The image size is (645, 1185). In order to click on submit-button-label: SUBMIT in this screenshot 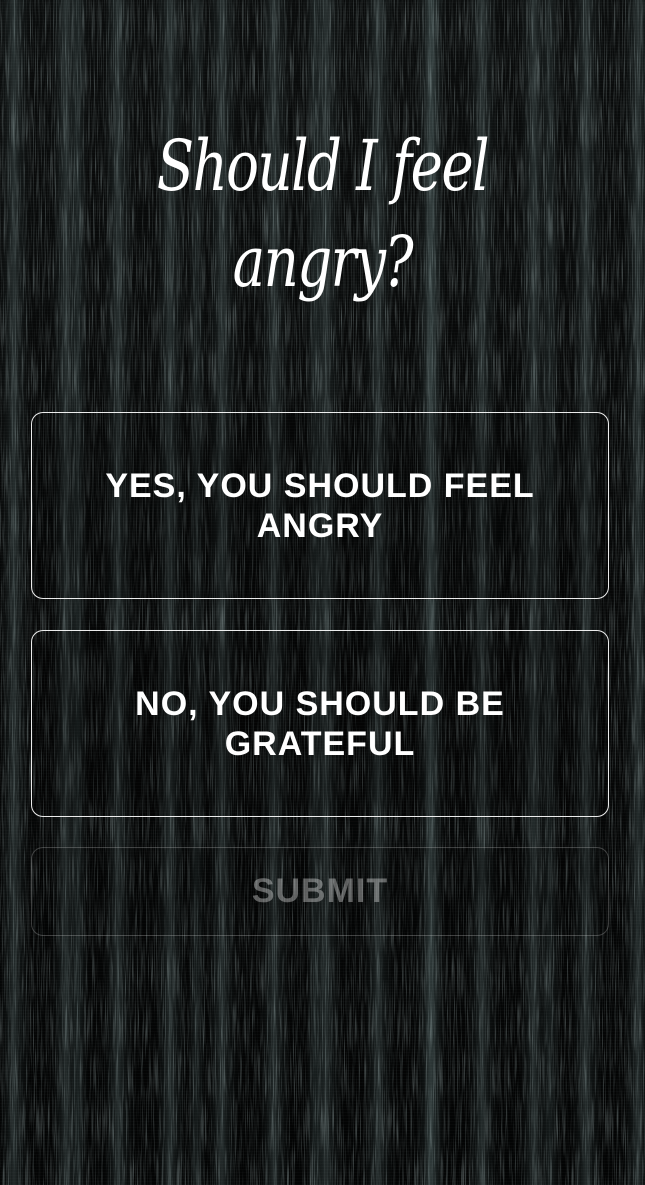, I will do `click(320, 891)`.